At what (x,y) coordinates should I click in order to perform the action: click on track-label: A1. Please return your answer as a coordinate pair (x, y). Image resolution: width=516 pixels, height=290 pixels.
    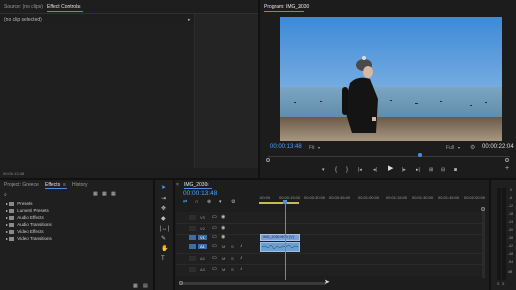
    Looking at the image, I should click on (202, 246).